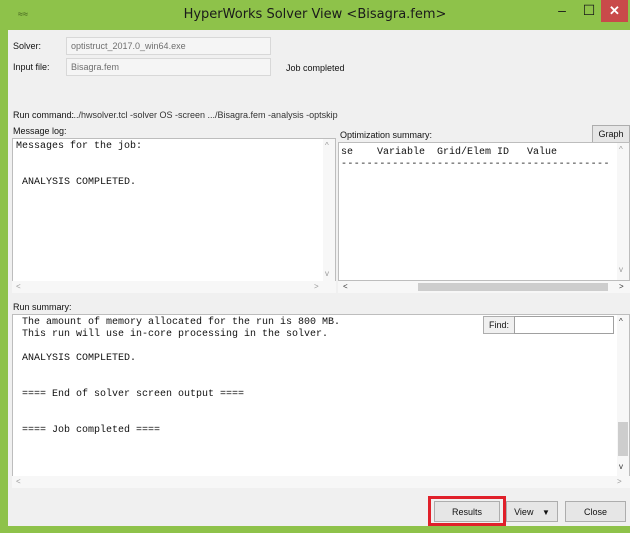  Describe the element at coordinates (386, 135) in the screenshot. I see `optimization-summary-label: Optimization summary:` at that location.